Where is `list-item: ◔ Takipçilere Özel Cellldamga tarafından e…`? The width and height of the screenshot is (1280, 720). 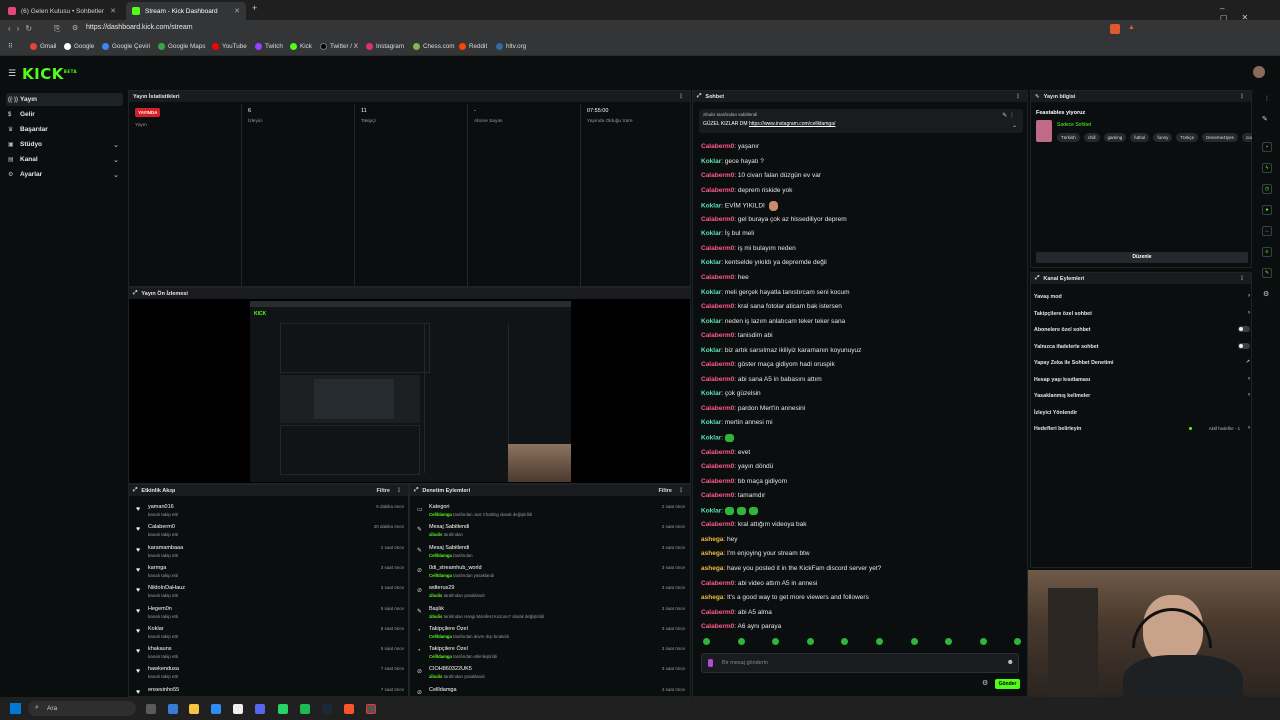
list-item: ◔ Takipçilere Özel Cellldamga tarafından e… is located at coordinates (552, 656).